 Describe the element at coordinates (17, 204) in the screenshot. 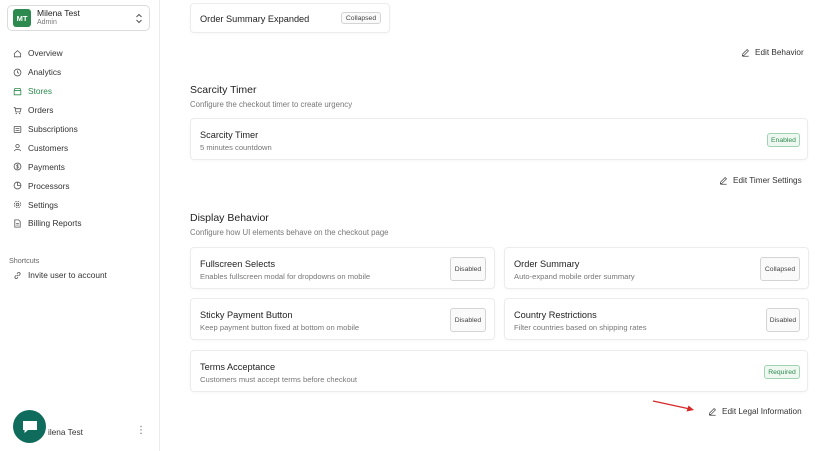

I see `gear-icon` at that location.